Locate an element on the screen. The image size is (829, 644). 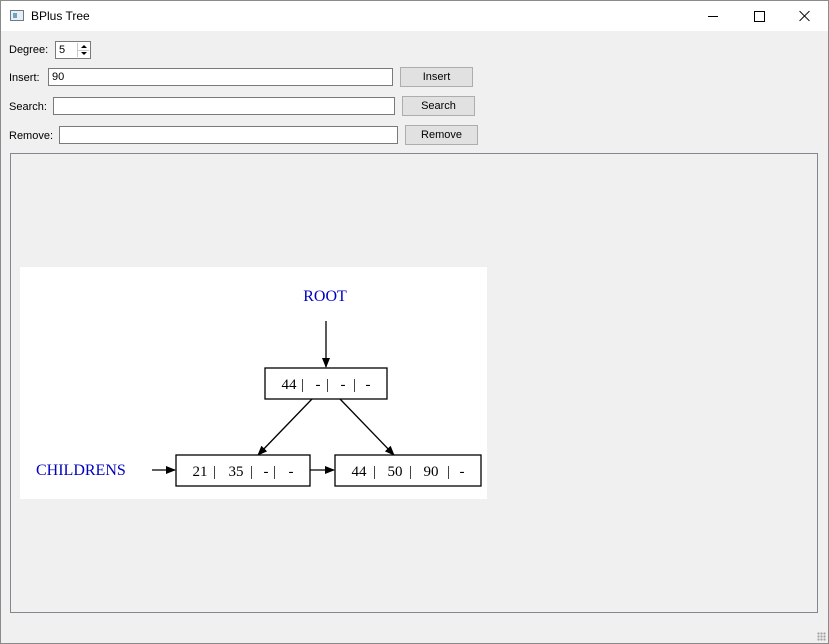
search-button: Search is located at coordinates (438, 106).